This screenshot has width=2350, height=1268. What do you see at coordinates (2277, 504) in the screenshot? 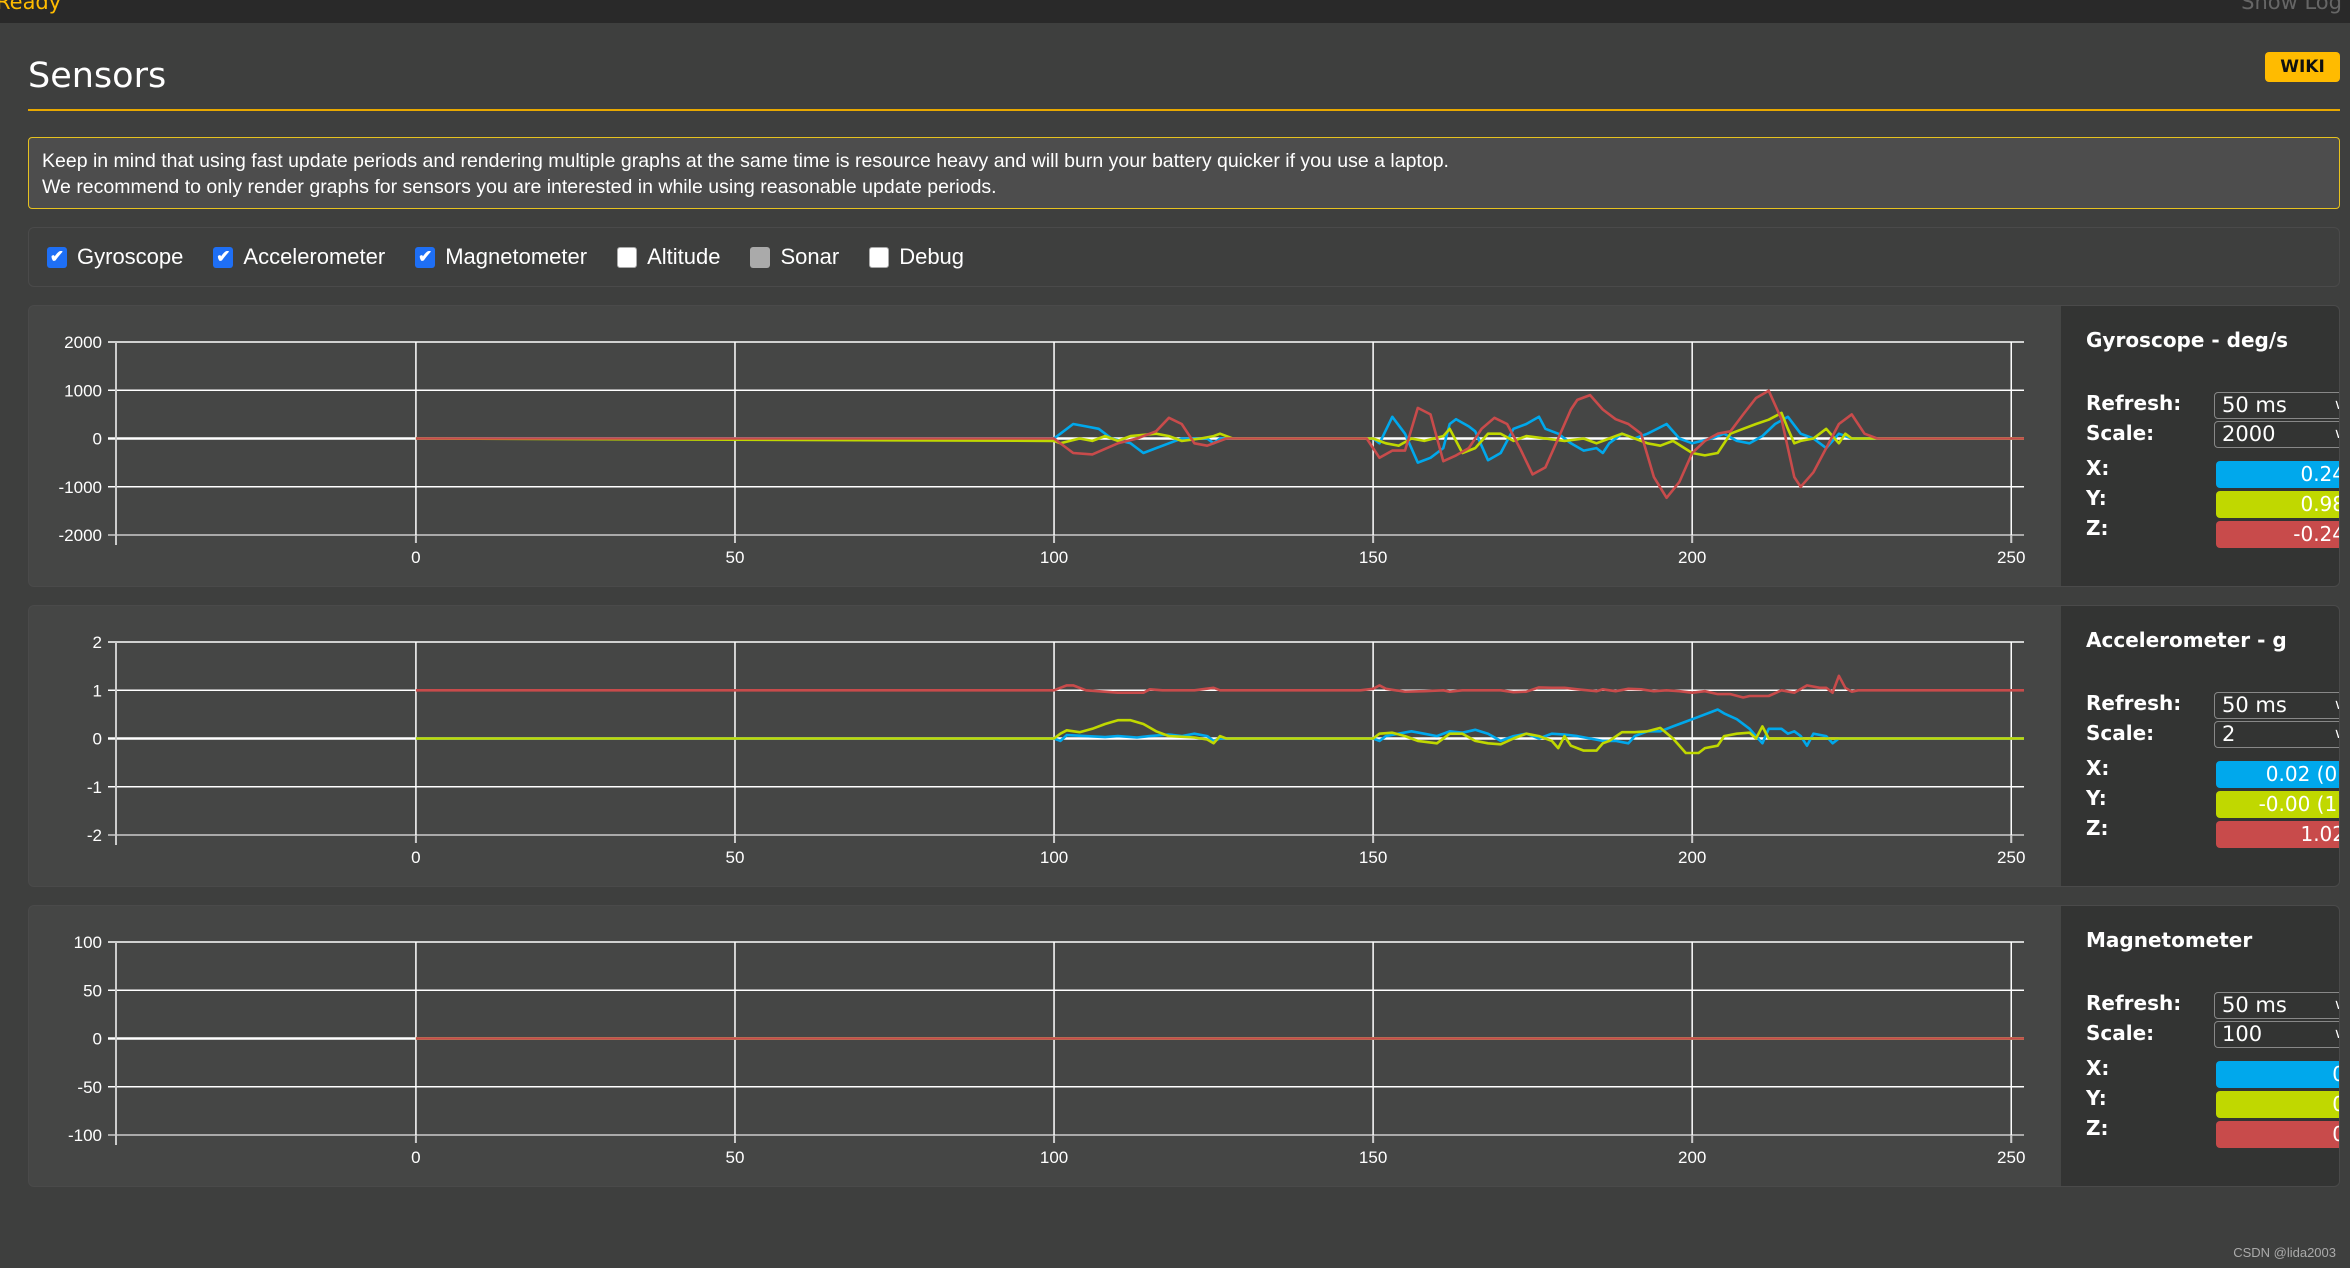
I see `y-value: 0.98` at bounding box center [2277, 504].